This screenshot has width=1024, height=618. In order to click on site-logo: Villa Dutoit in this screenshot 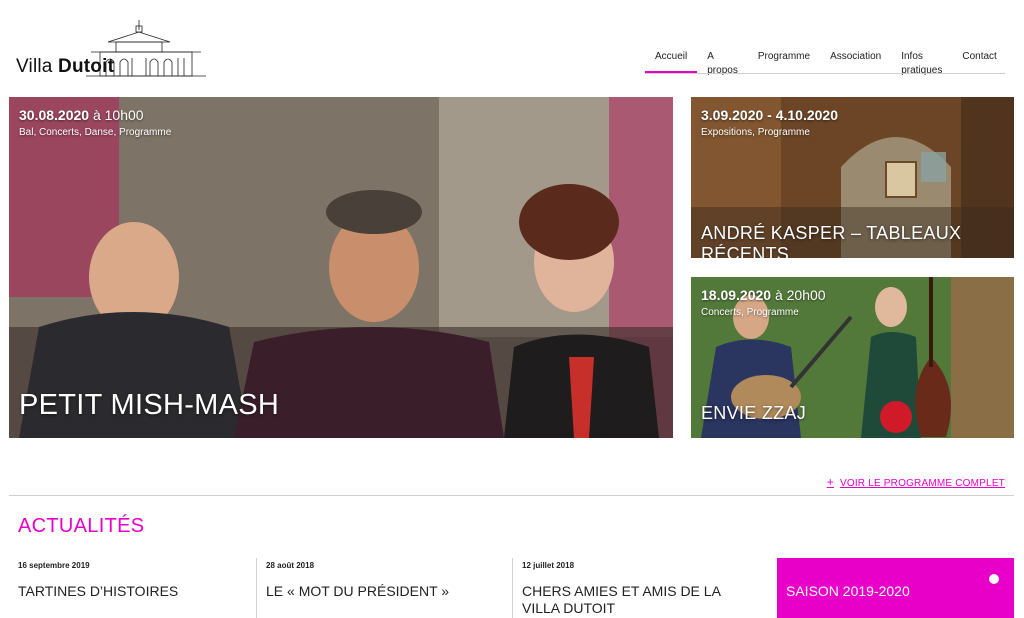, I will do `click(111, 49)`.